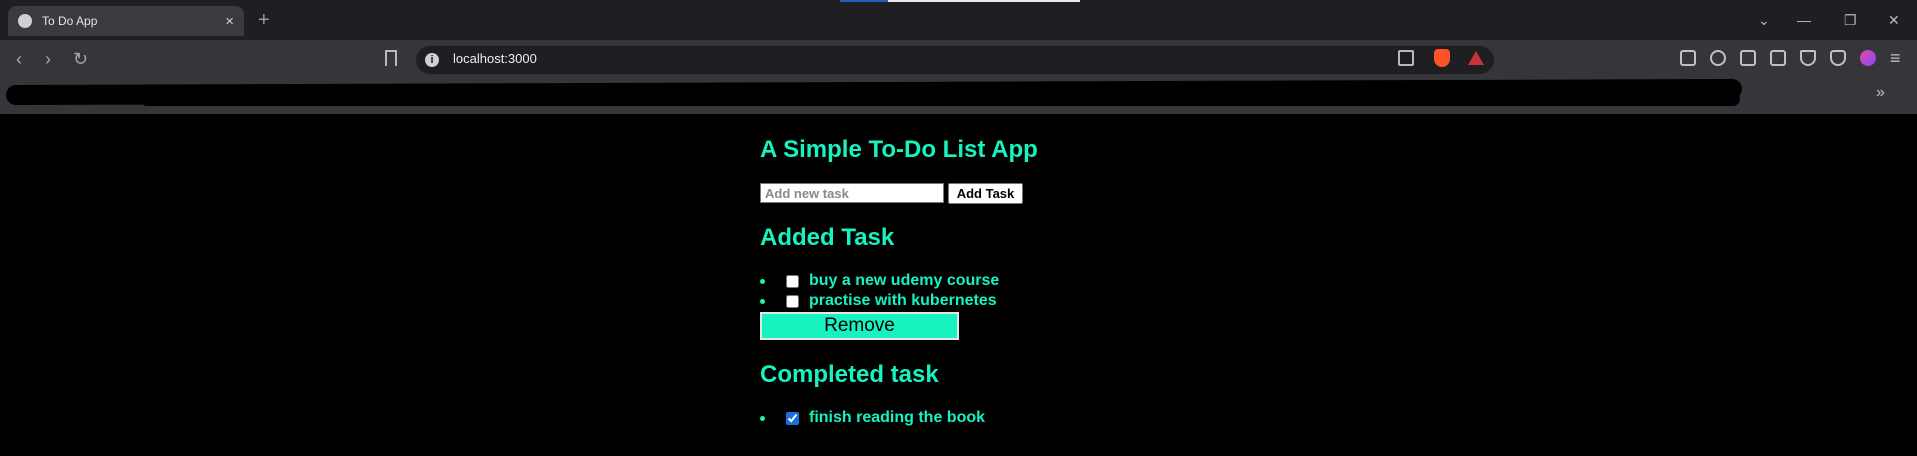 This screenshot has height=456, width=1917. I want to click on list-item: practise with kubernetes, so click(879, 301).